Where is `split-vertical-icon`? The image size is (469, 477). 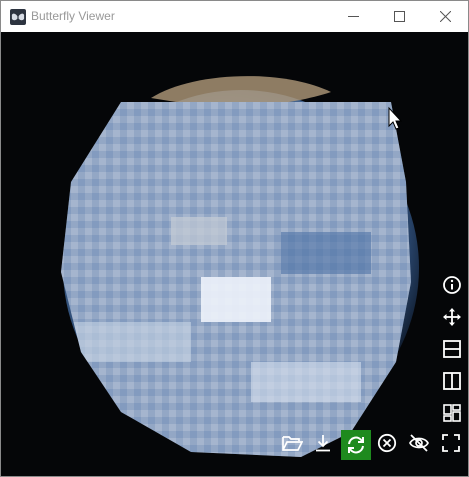 split-vertical-icon is located at coordinates (452, 381).